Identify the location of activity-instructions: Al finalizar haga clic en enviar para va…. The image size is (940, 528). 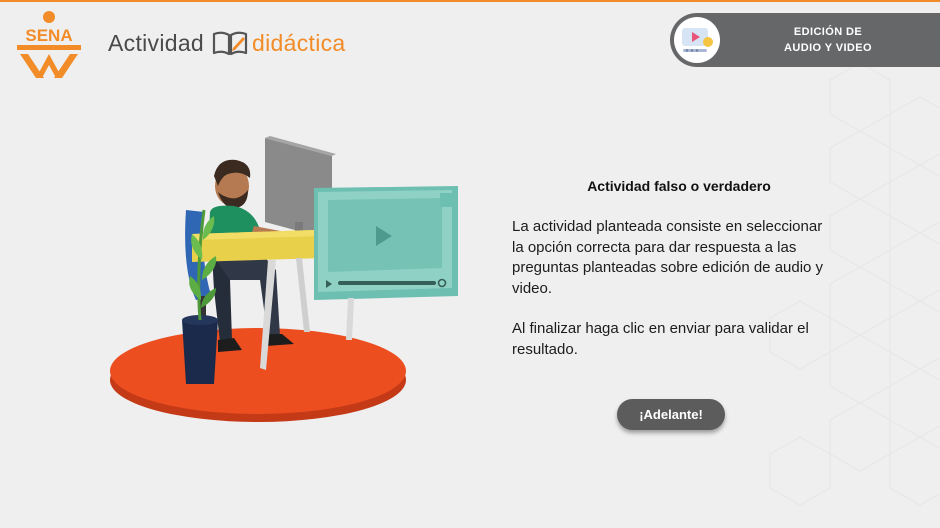
(660, 339).